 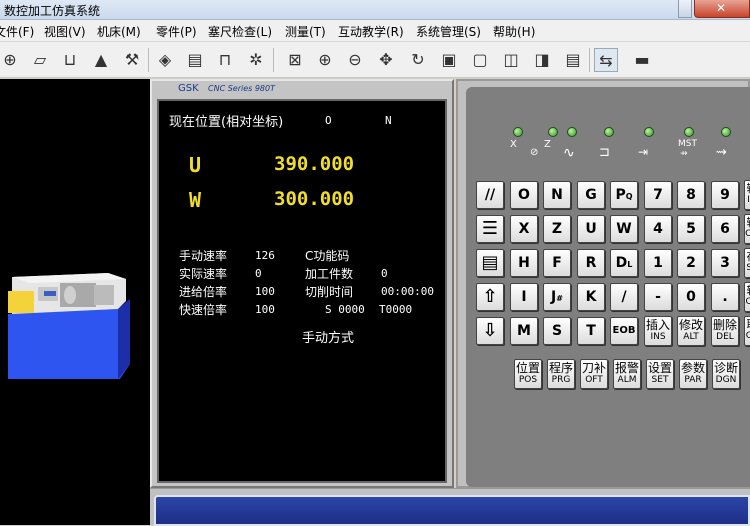 What do you see at coordinates (606, 60) in the screenshot?
I see `switch-icon: ⇆` at bounding box center [606, 60].